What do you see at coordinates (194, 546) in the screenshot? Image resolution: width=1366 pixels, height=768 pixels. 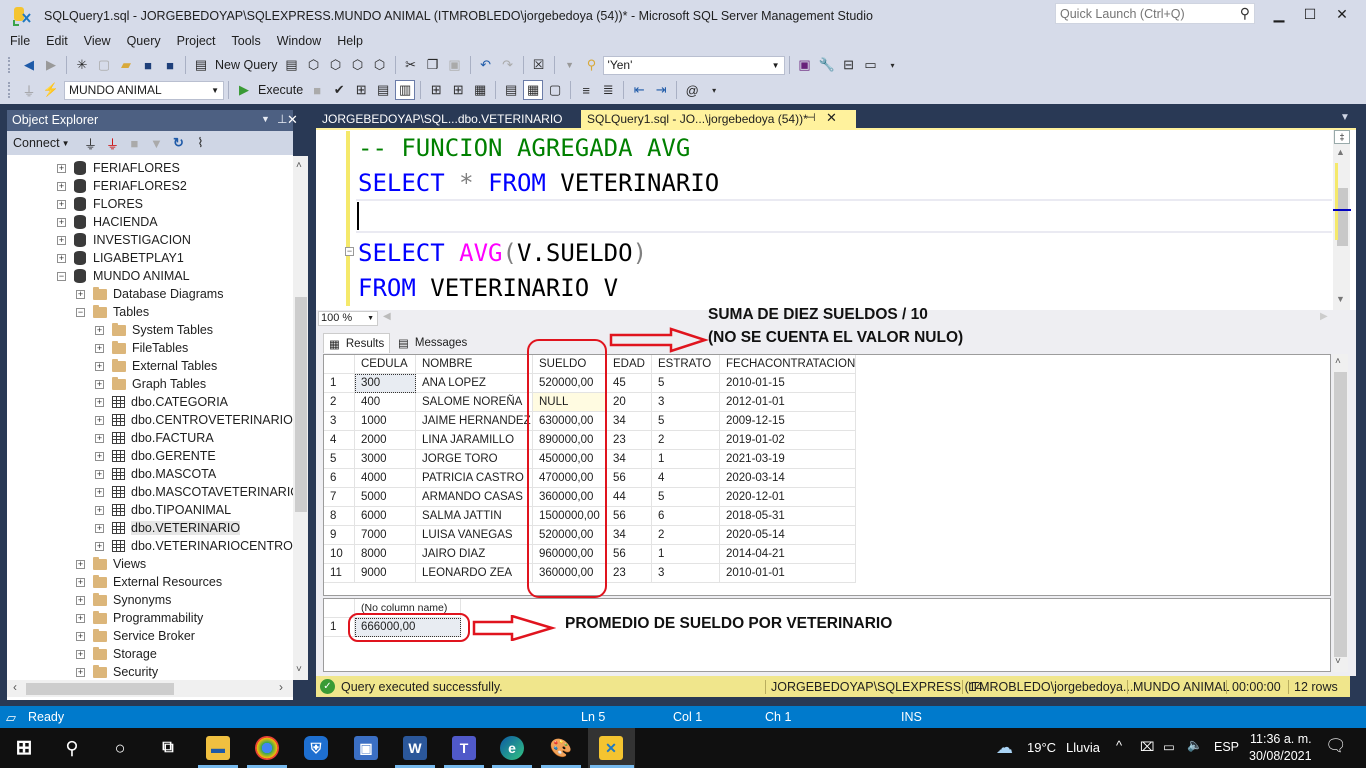 I see `tree-item: + dbo.VETERINARIOCENTRO` at bounding box center [194, 546].